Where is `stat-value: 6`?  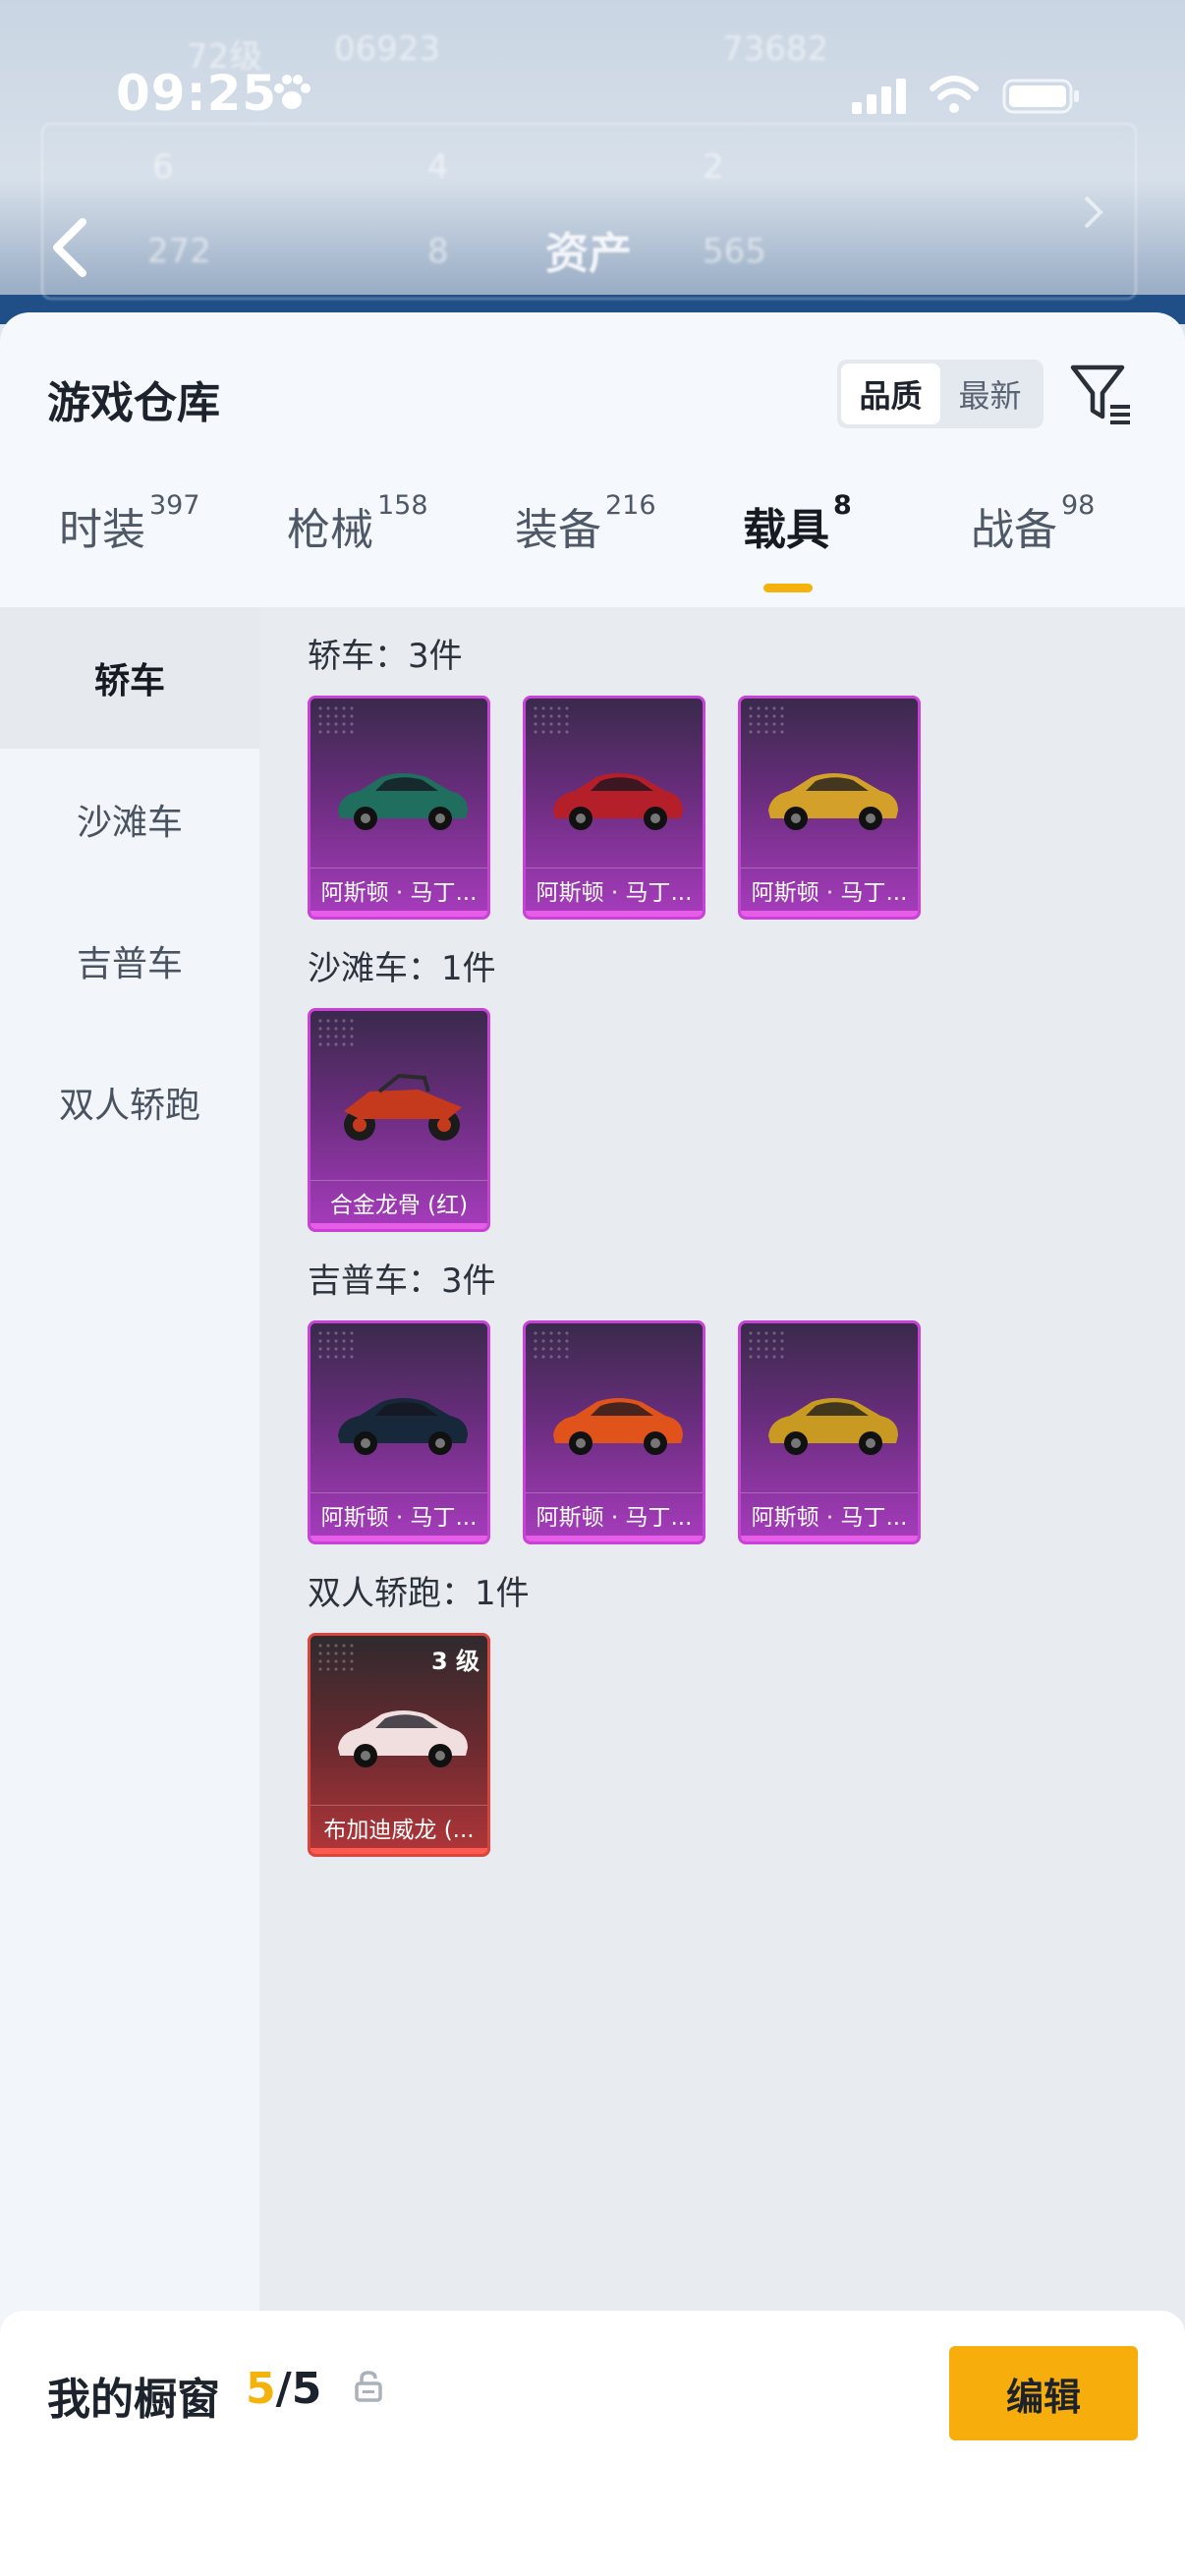
stat-value: 6 is located at coordinates (163, 167).